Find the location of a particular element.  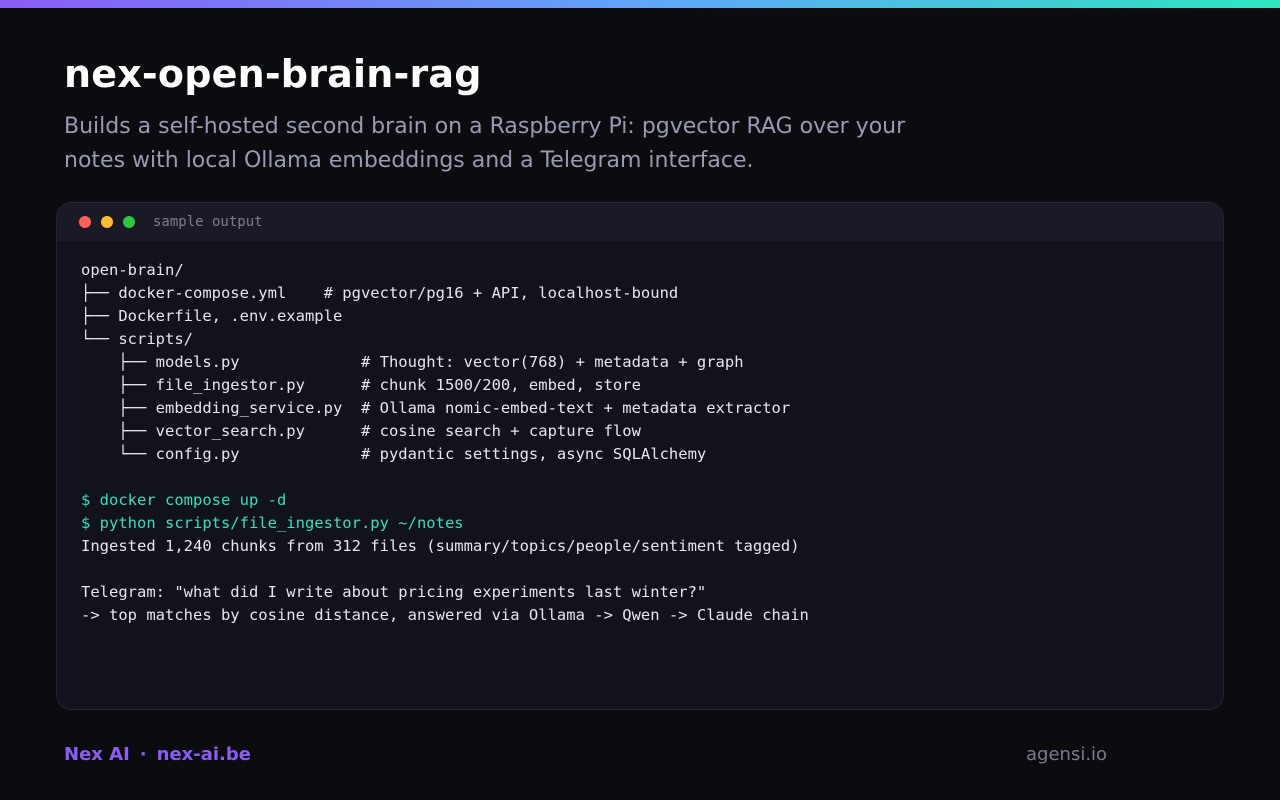

brand-site-link: nex-ai.be is located at coordinates (204, 754).